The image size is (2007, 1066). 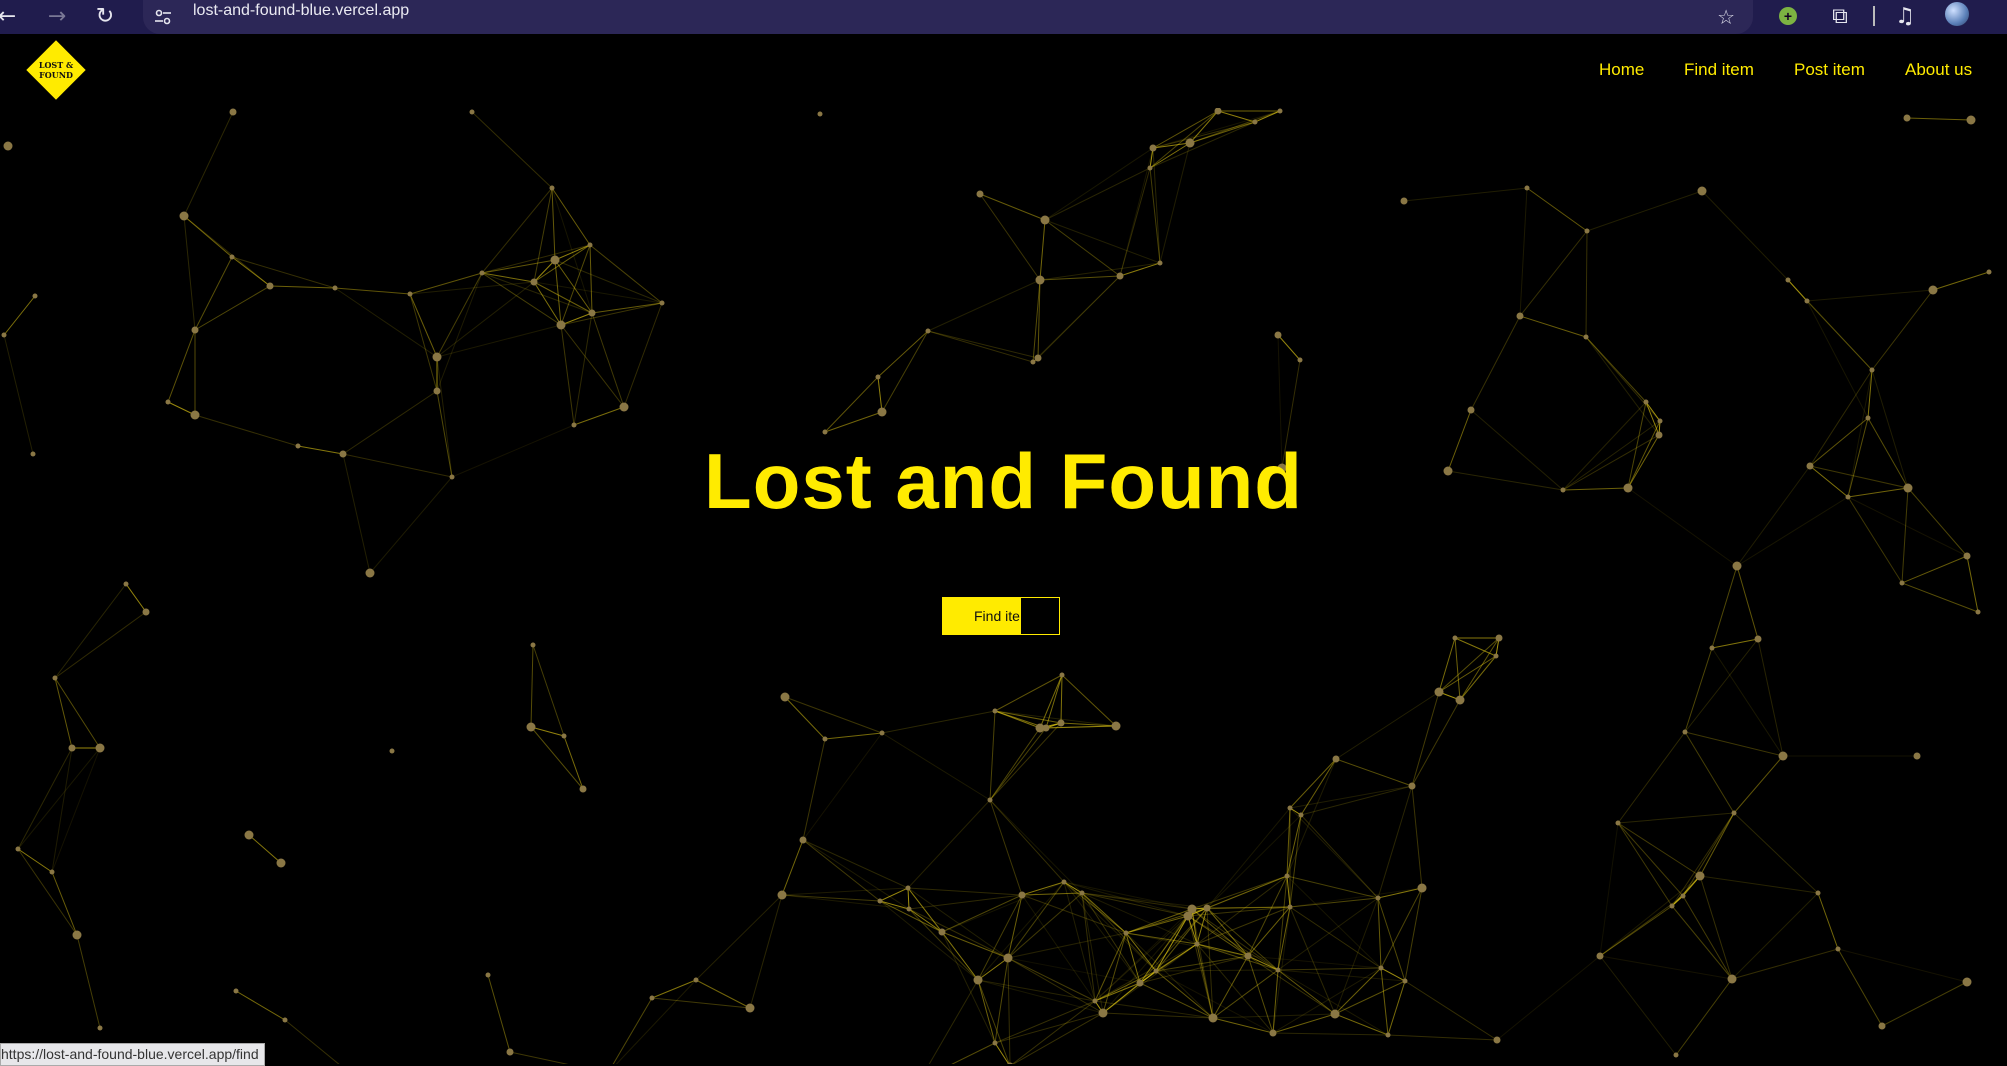 I want to click on reload-icon: ↻, so click(x=105, y=17).